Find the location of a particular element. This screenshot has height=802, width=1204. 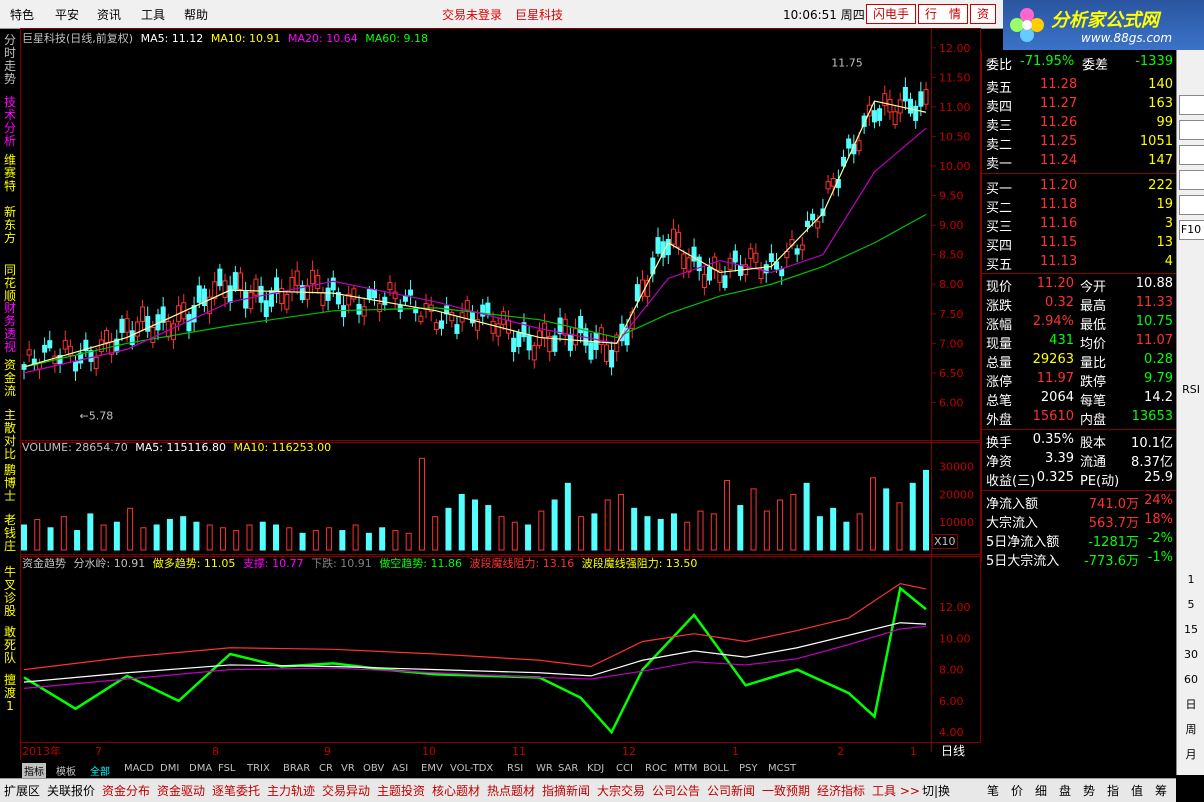

right-tab-2: 细 is located at coordinates (1041, 790).